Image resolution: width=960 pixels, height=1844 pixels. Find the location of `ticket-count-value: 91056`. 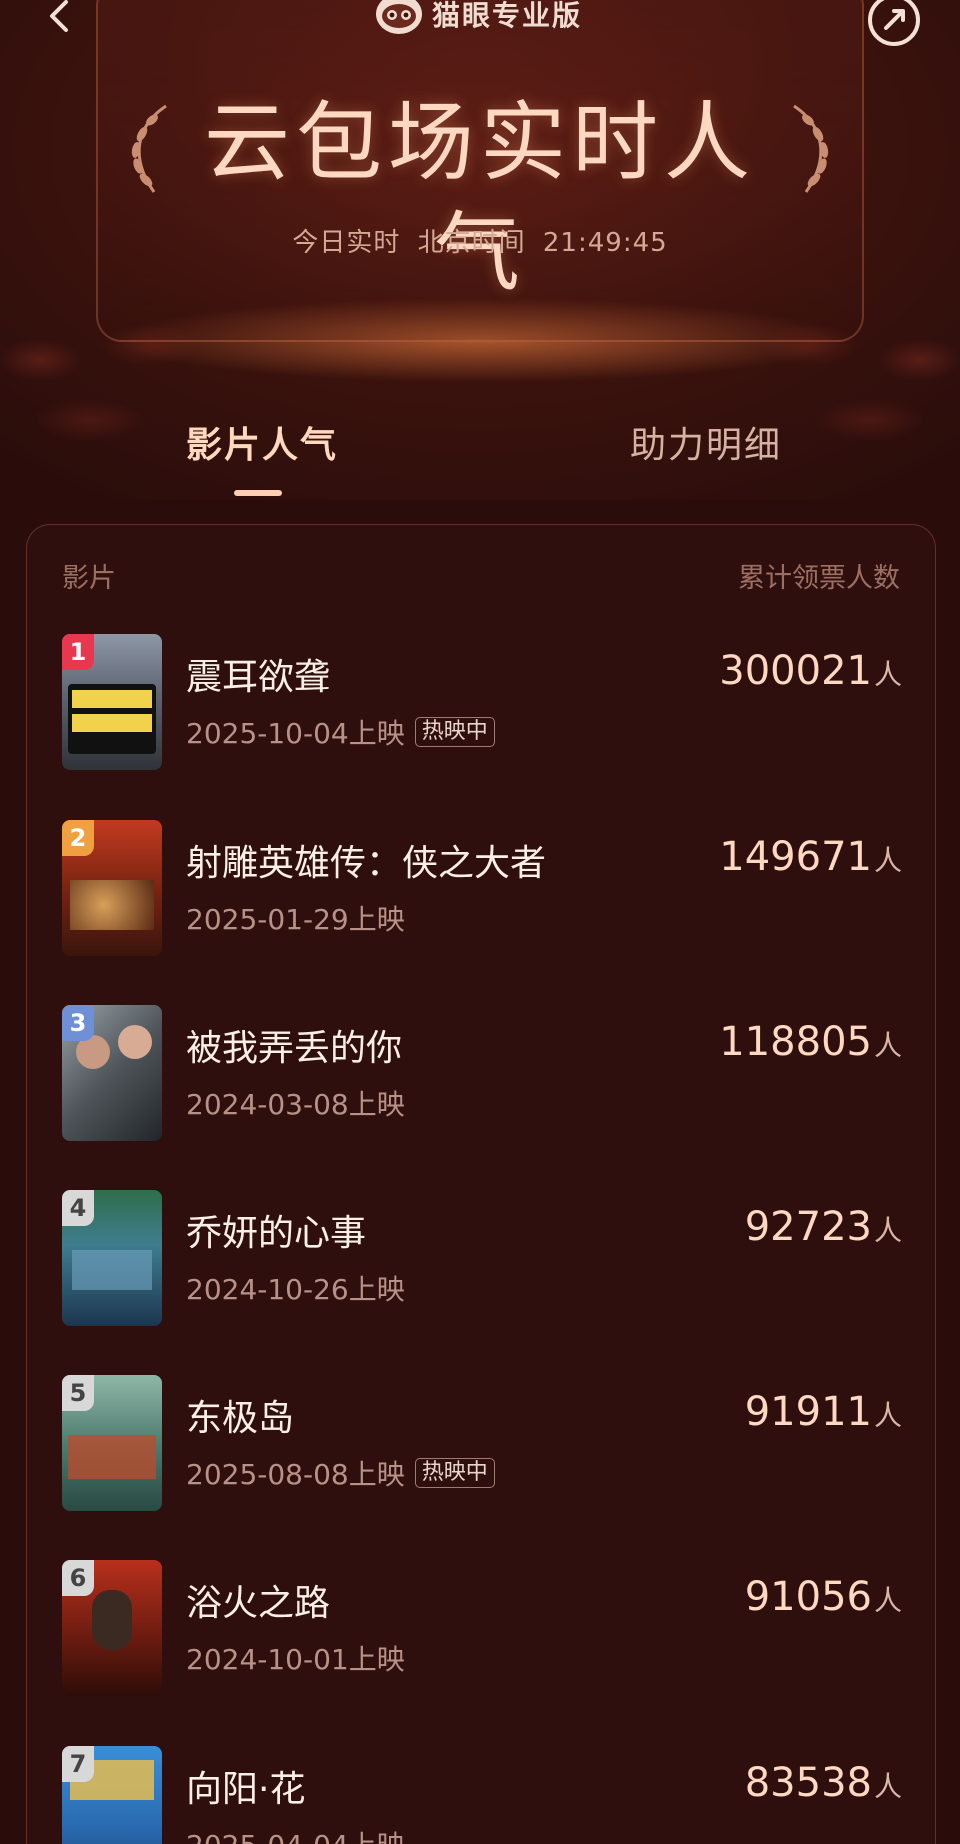

ticket-count-value: 91056 is located at coordinates (808, 1597).